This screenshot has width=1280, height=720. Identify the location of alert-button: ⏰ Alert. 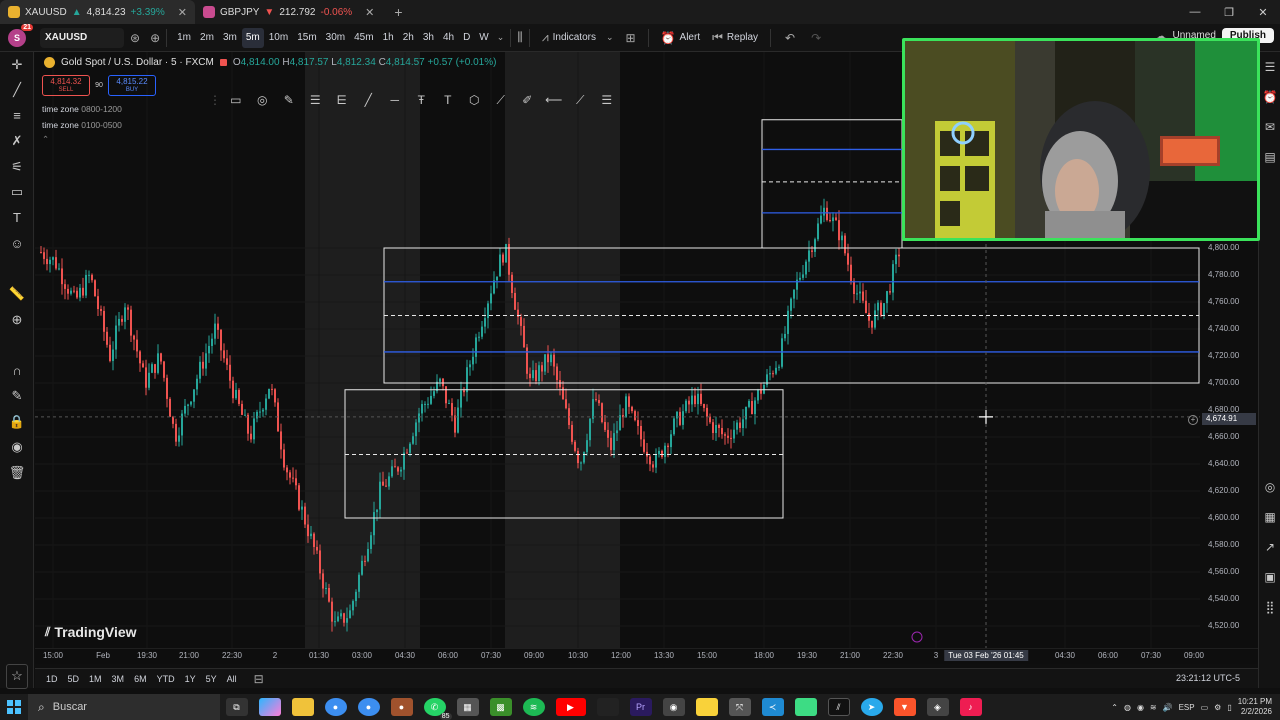
(681, 38).